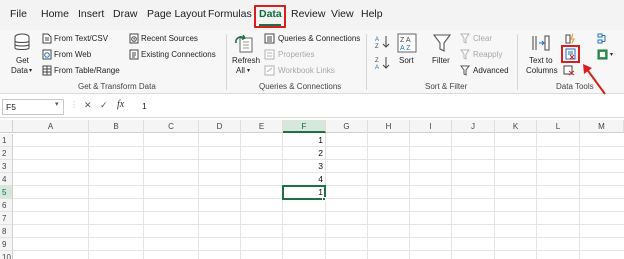 The width and height of the screenshot is (624, 259). I want to click on column-header-row: ABCDEFGHIJKLM, so click(312, 126).